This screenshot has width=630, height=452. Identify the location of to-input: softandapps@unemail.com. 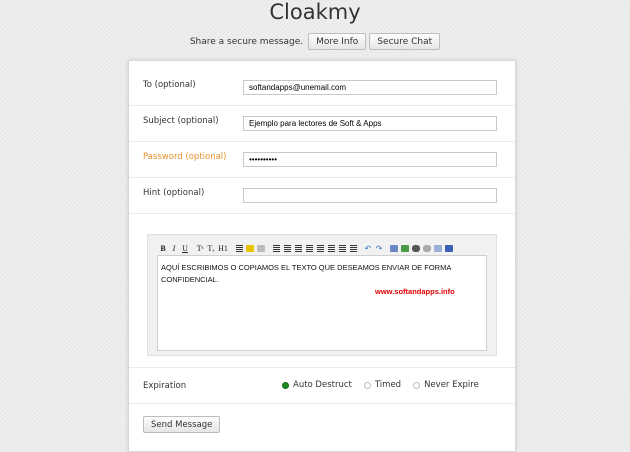
(370, 87).